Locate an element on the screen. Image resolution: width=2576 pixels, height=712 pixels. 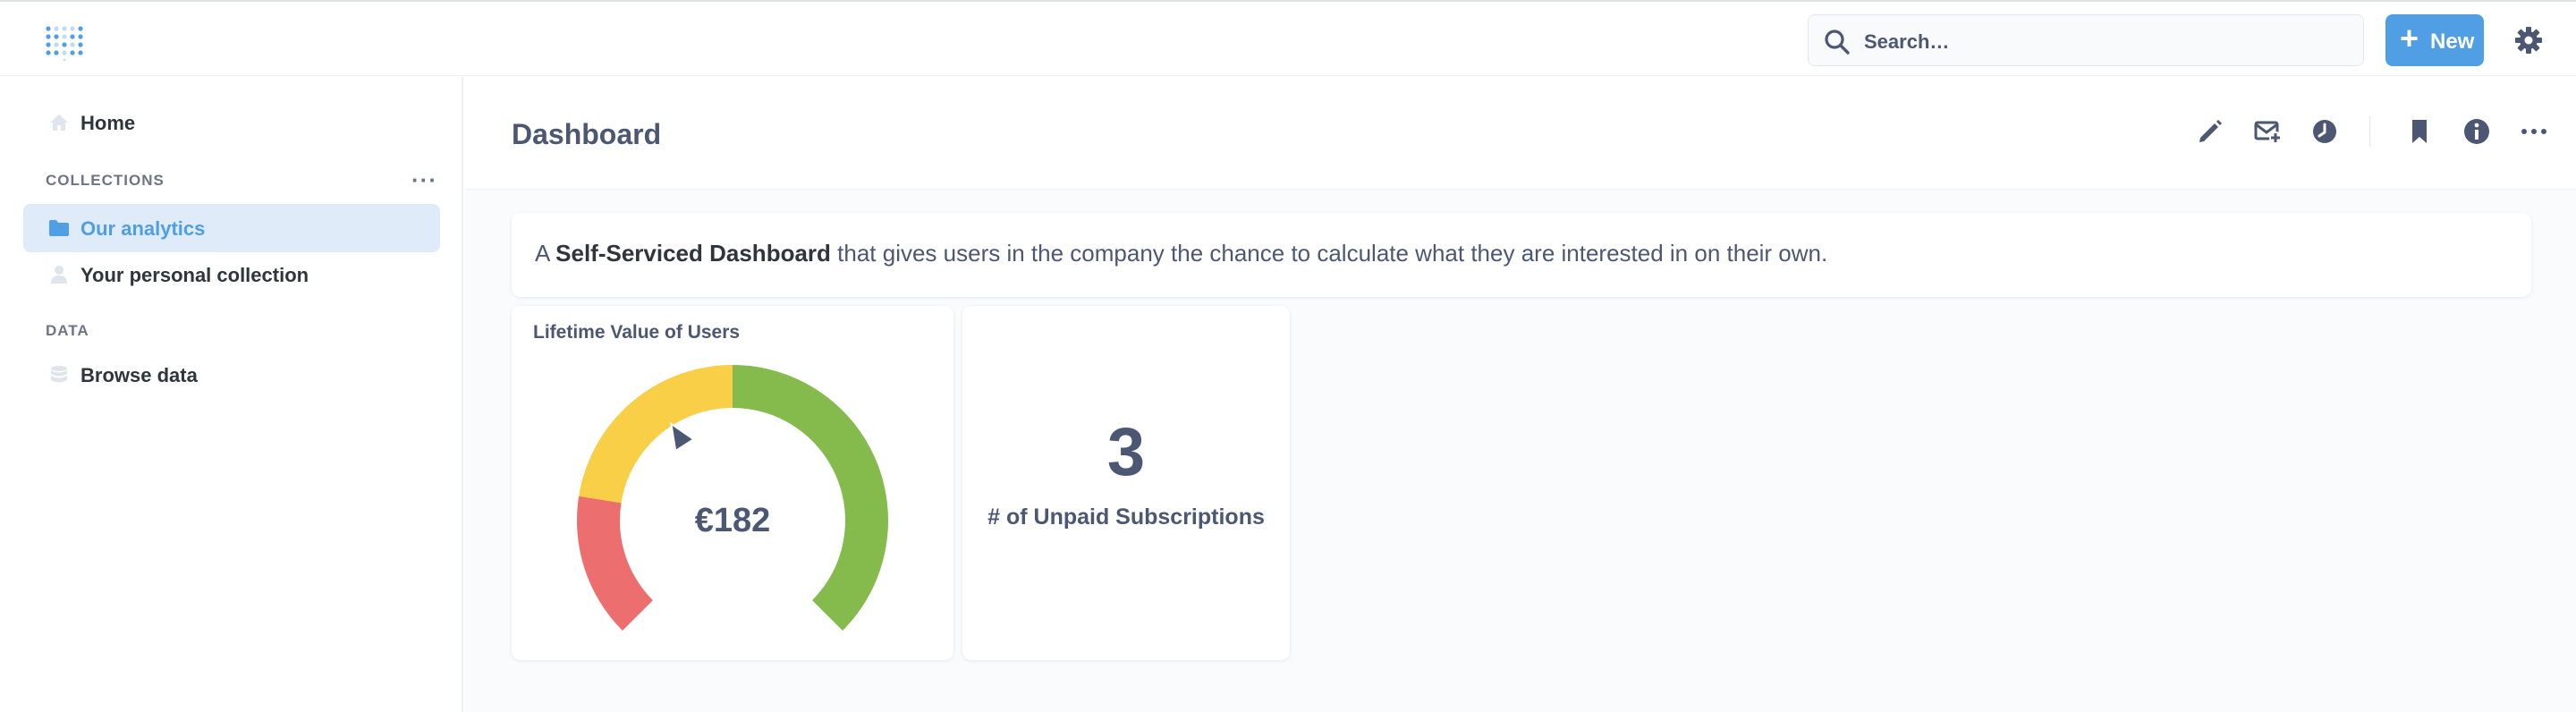
scalar-card: 3 # of Unpaid Subscriptions is located at coordinates (1126, 483).